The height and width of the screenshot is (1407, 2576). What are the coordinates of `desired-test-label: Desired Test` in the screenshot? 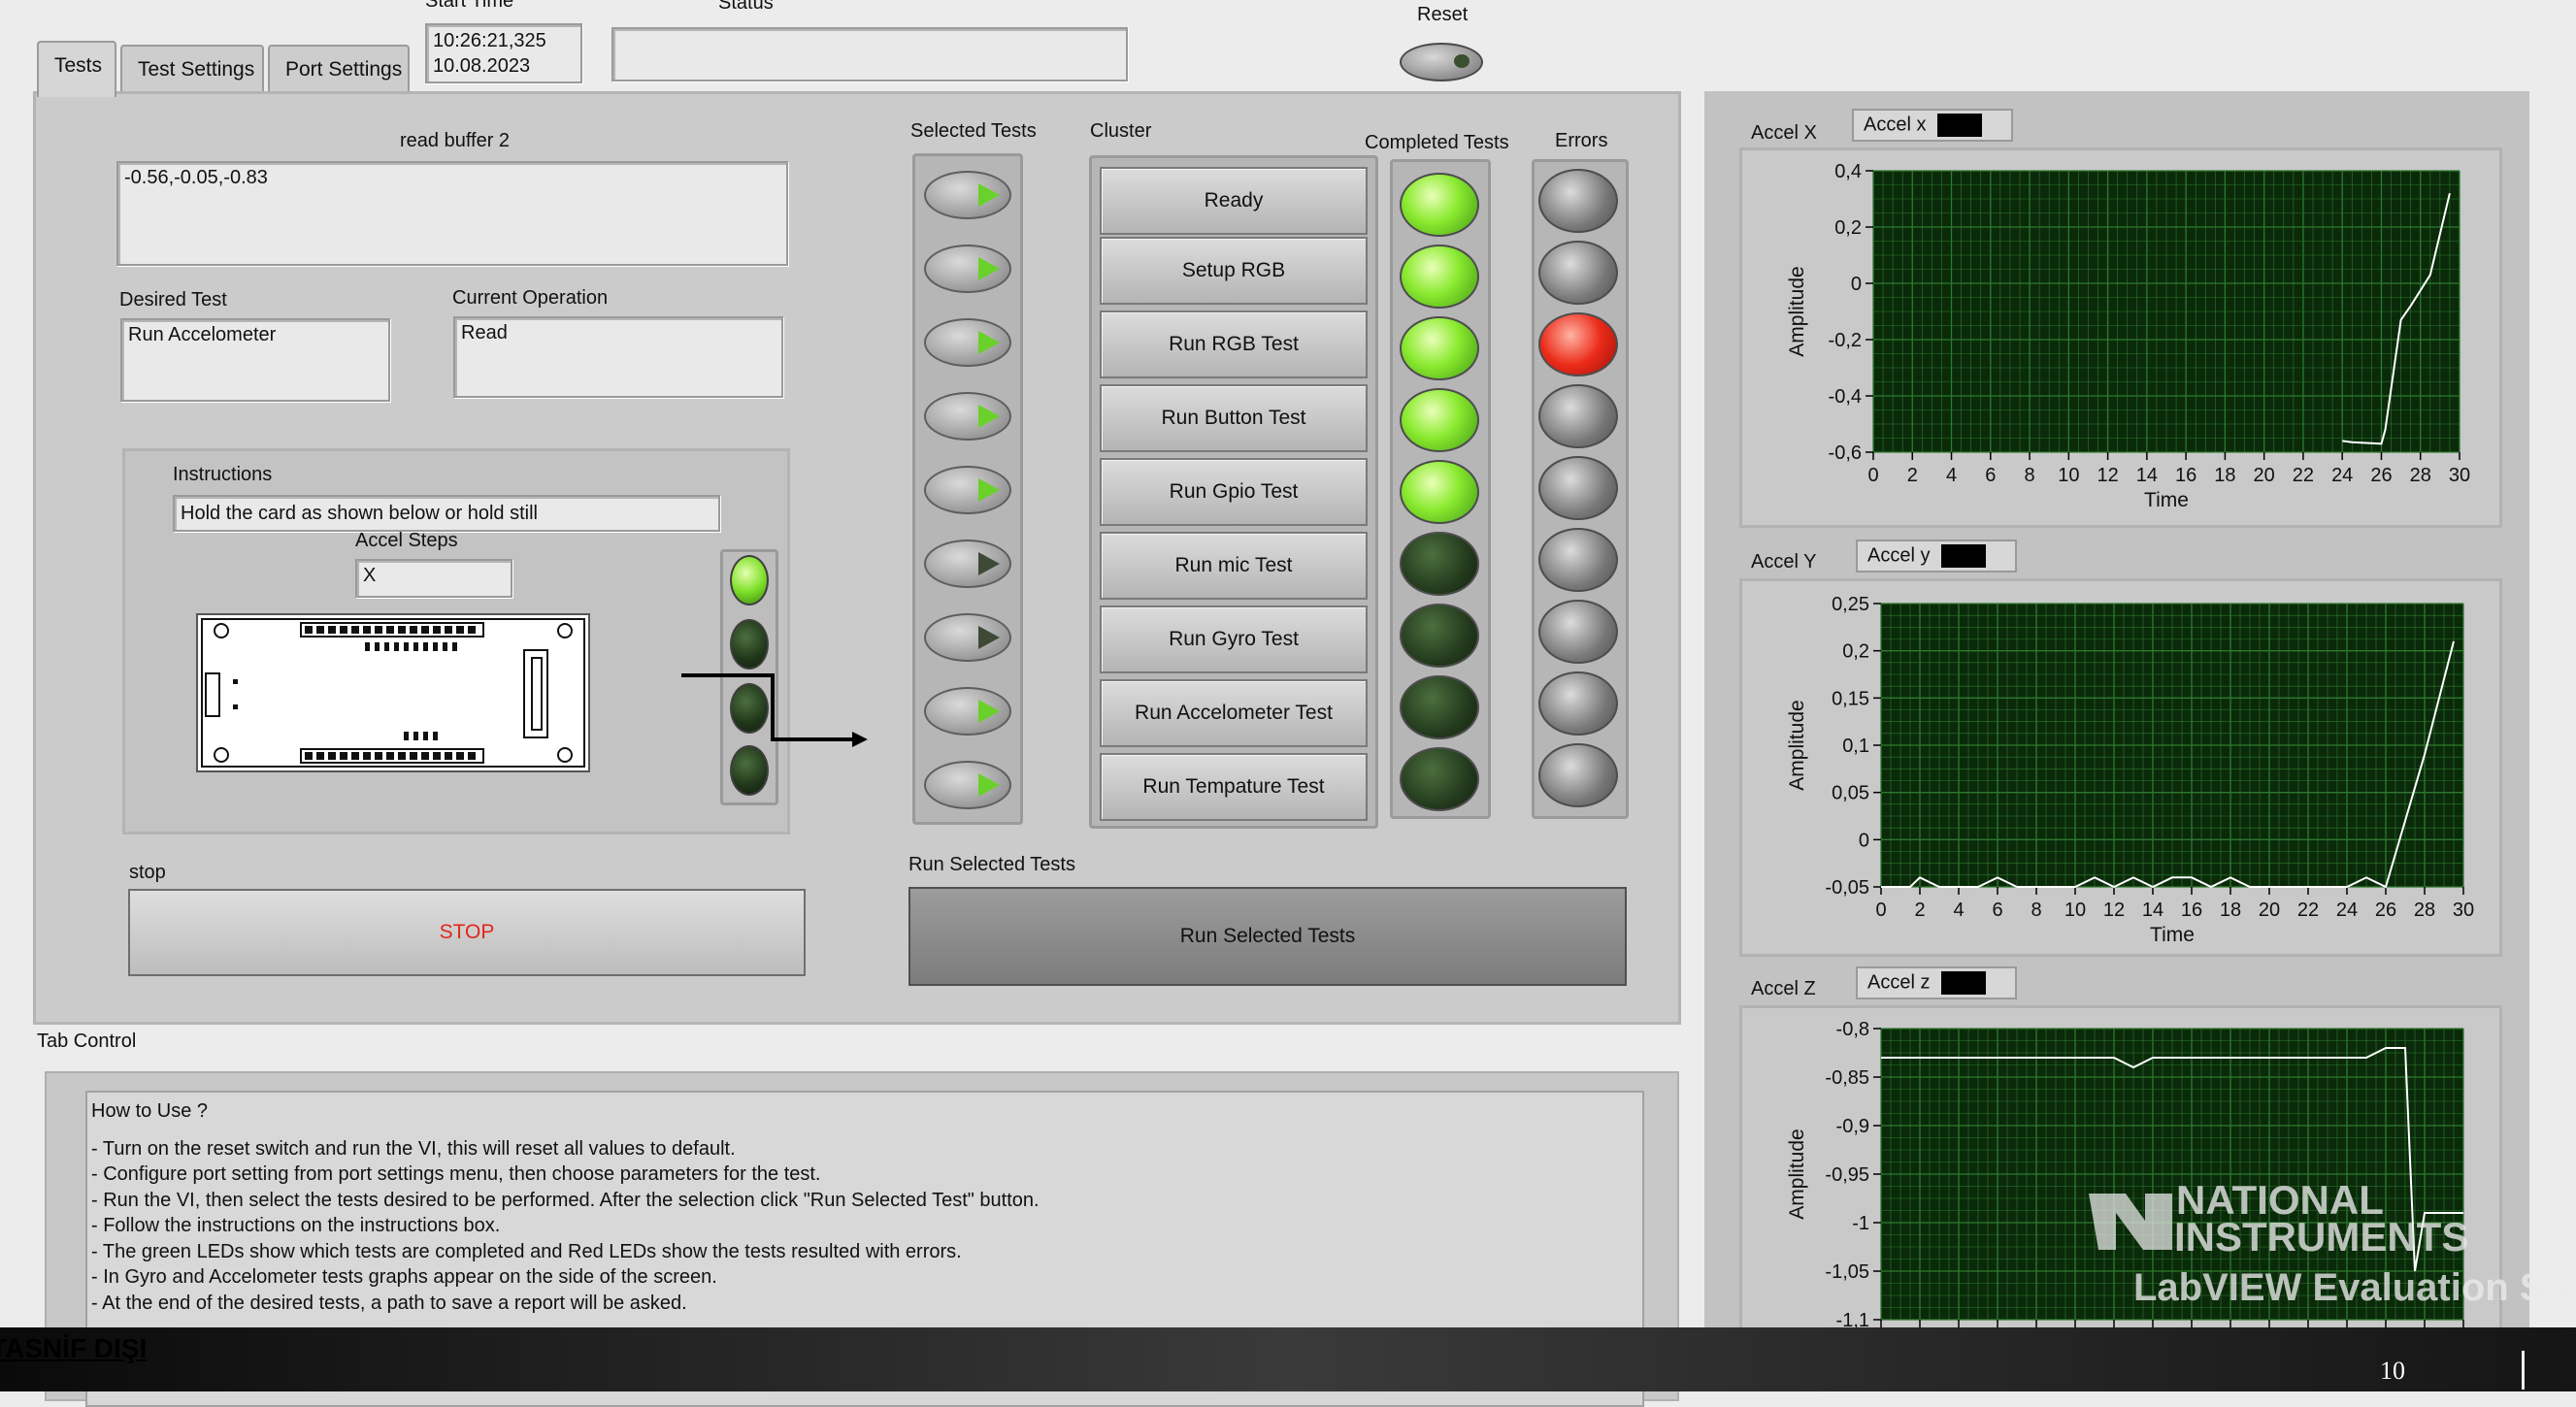 It's located at (173, 300).